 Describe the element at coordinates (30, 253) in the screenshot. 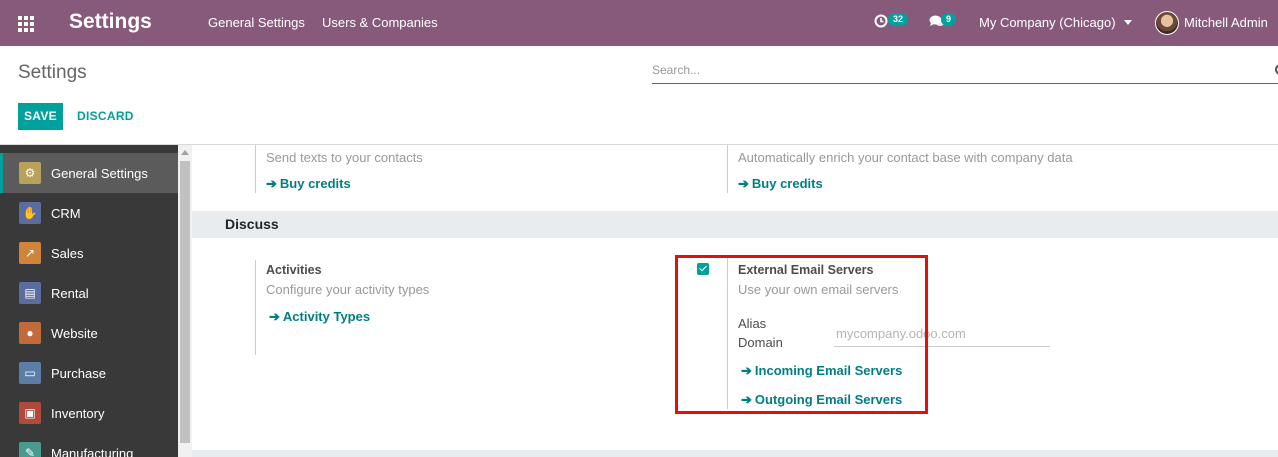

I see `chart-icon: ↗` at that location.